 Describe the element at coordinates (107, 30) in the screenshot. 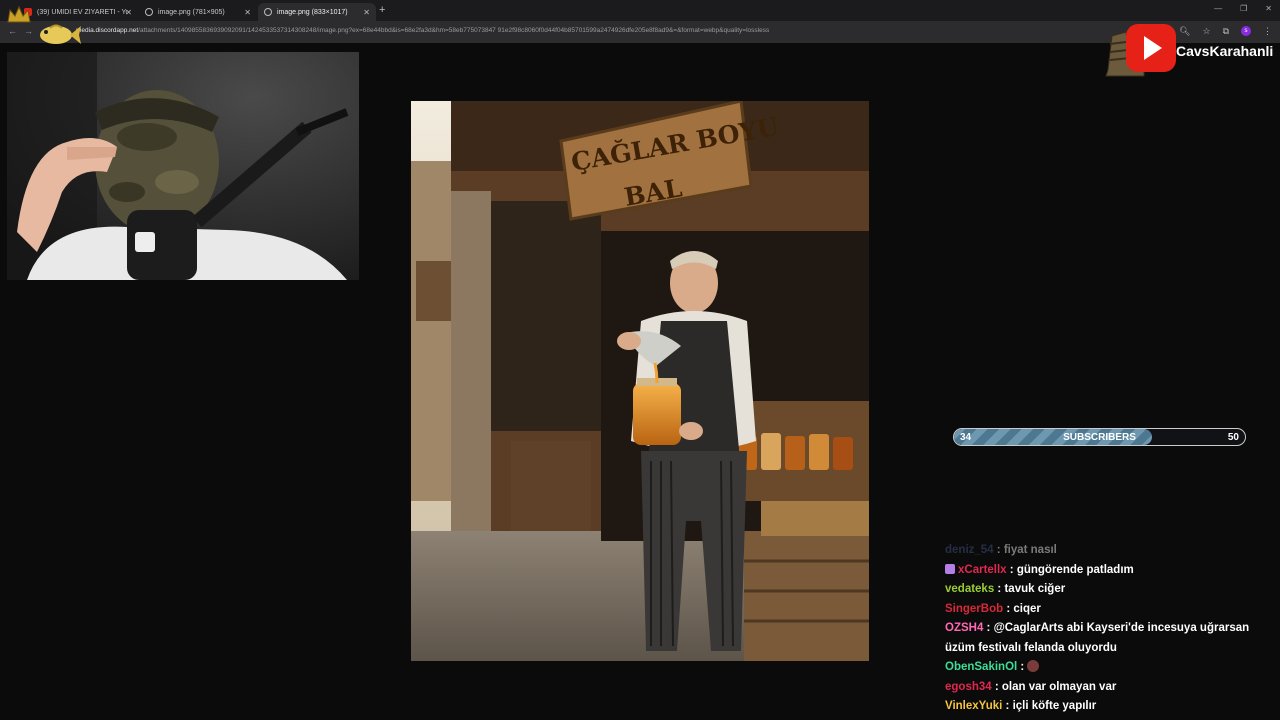

I see `url-host: media.discordapp.net` at that location.